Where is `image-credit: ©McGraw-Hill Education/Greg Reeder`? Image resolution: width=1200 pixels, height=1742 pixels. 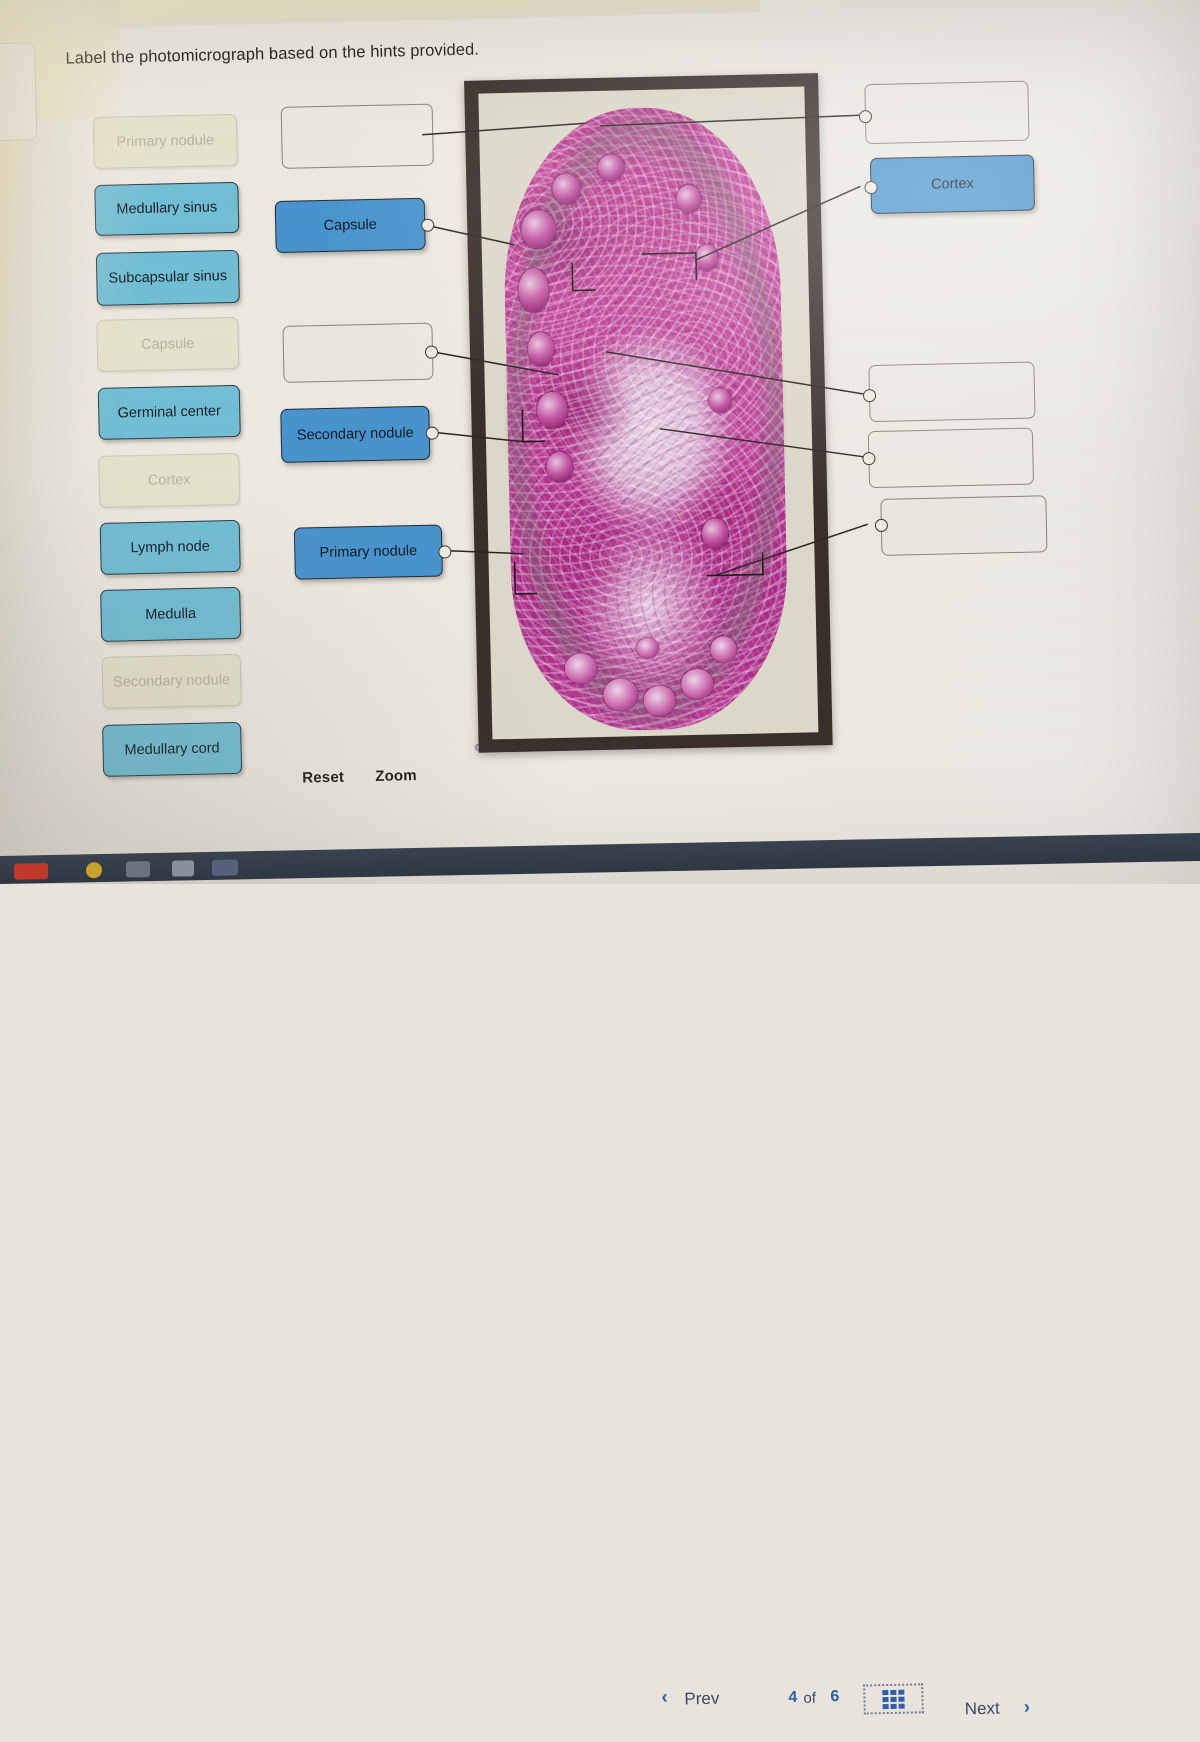
image-credit: ©McGraw-Hill Education/Greg Reeder is located at coordinates (558, 746).